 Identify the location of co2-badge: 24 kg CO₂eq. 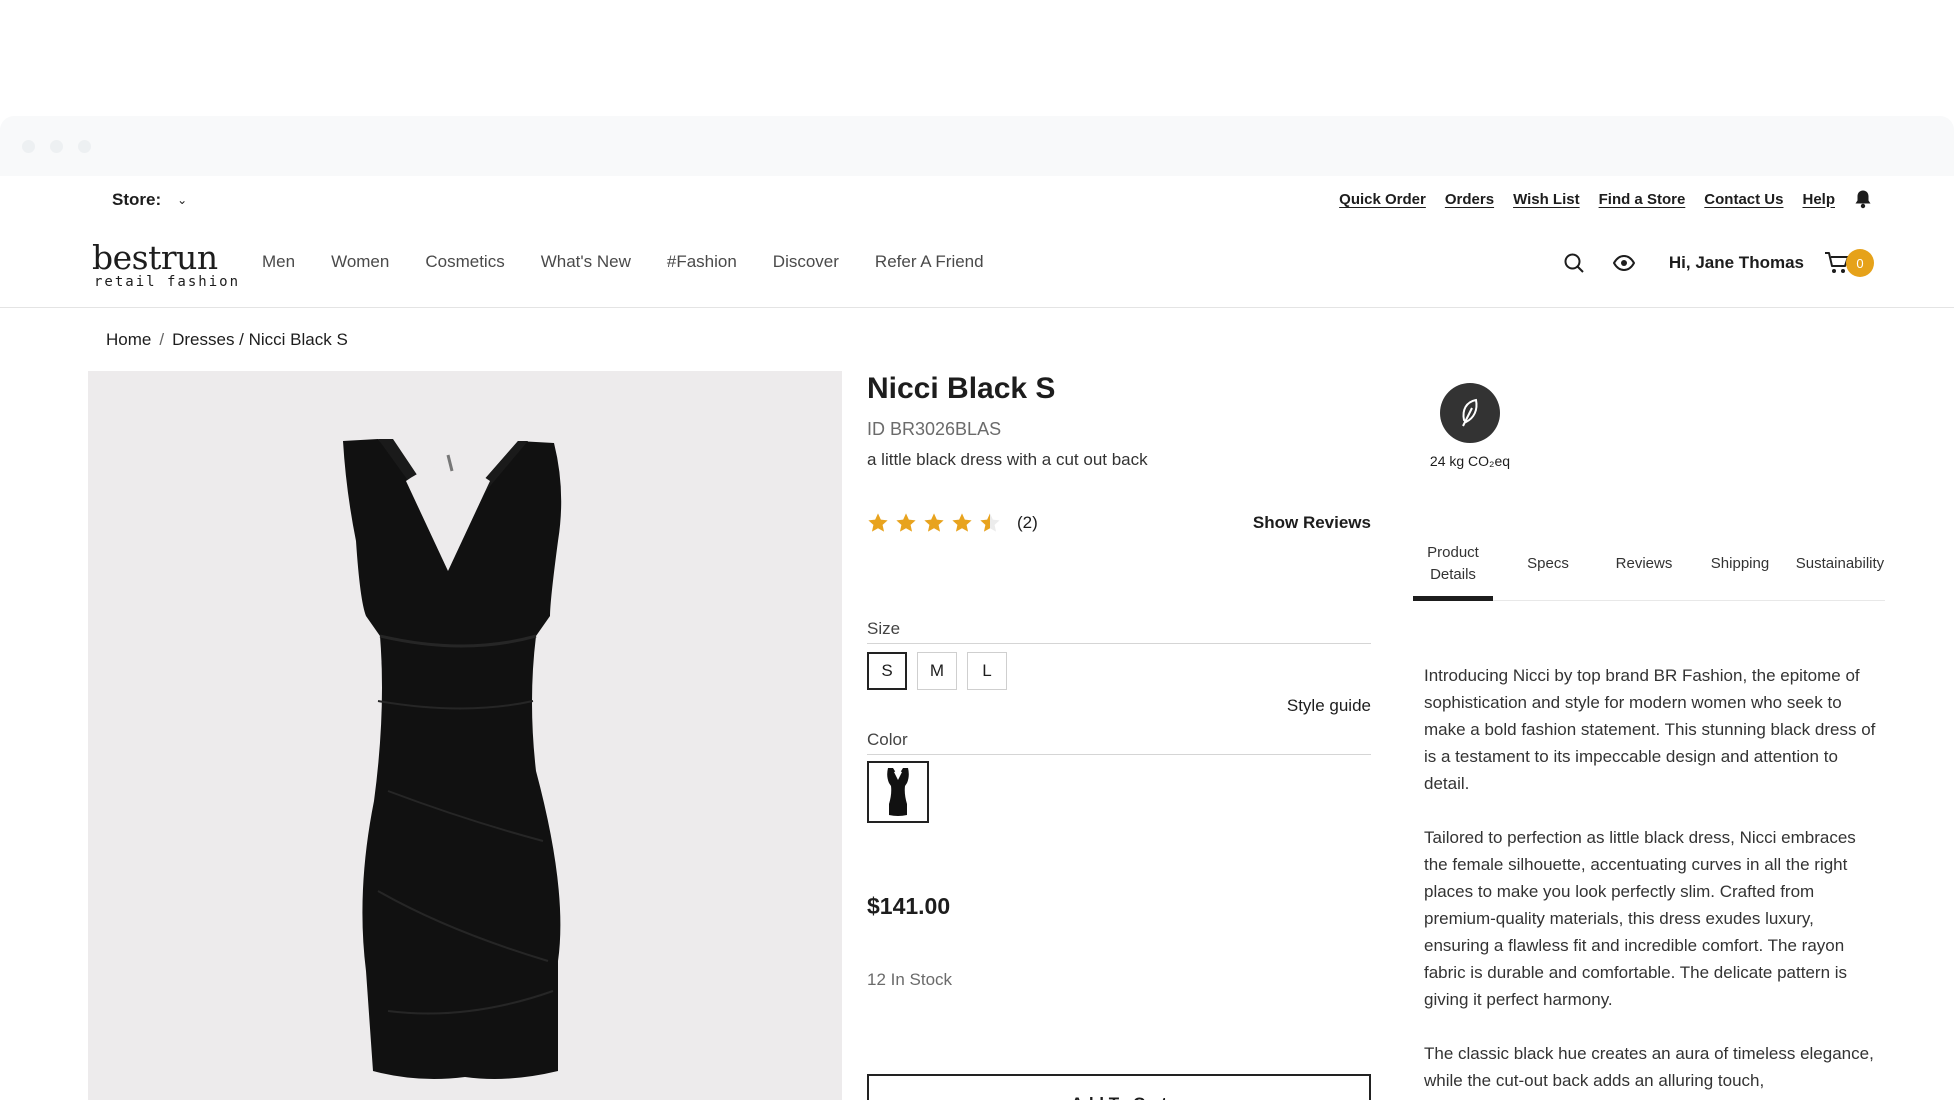
(1470, 426).